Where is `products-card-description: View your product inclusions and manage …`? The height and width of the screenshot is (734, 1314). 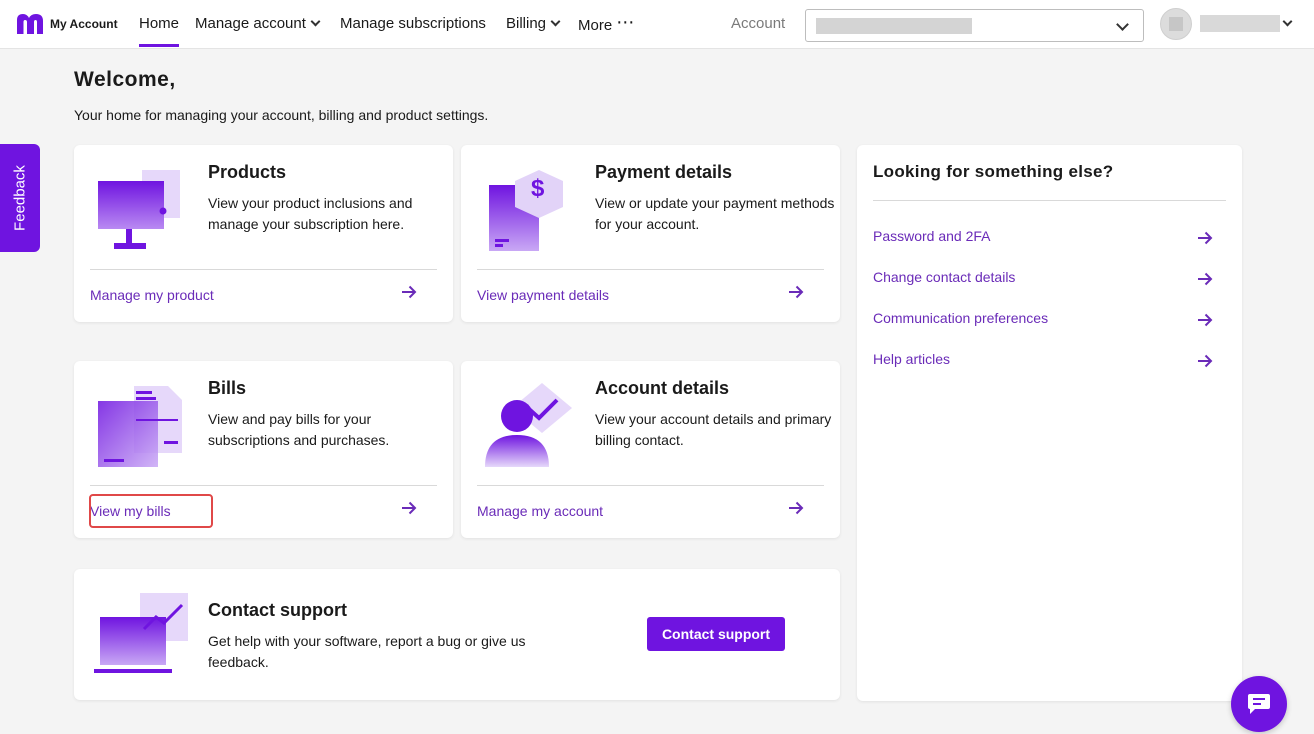
products-card-description: View your product inclusions and manage … is located at coordinates (310, 213).